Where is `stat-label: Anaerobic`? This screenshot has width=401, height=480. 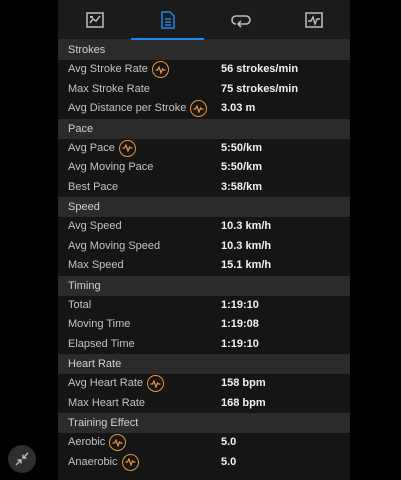
stat-label: Anaerobic is located at coordinates (93, 461).